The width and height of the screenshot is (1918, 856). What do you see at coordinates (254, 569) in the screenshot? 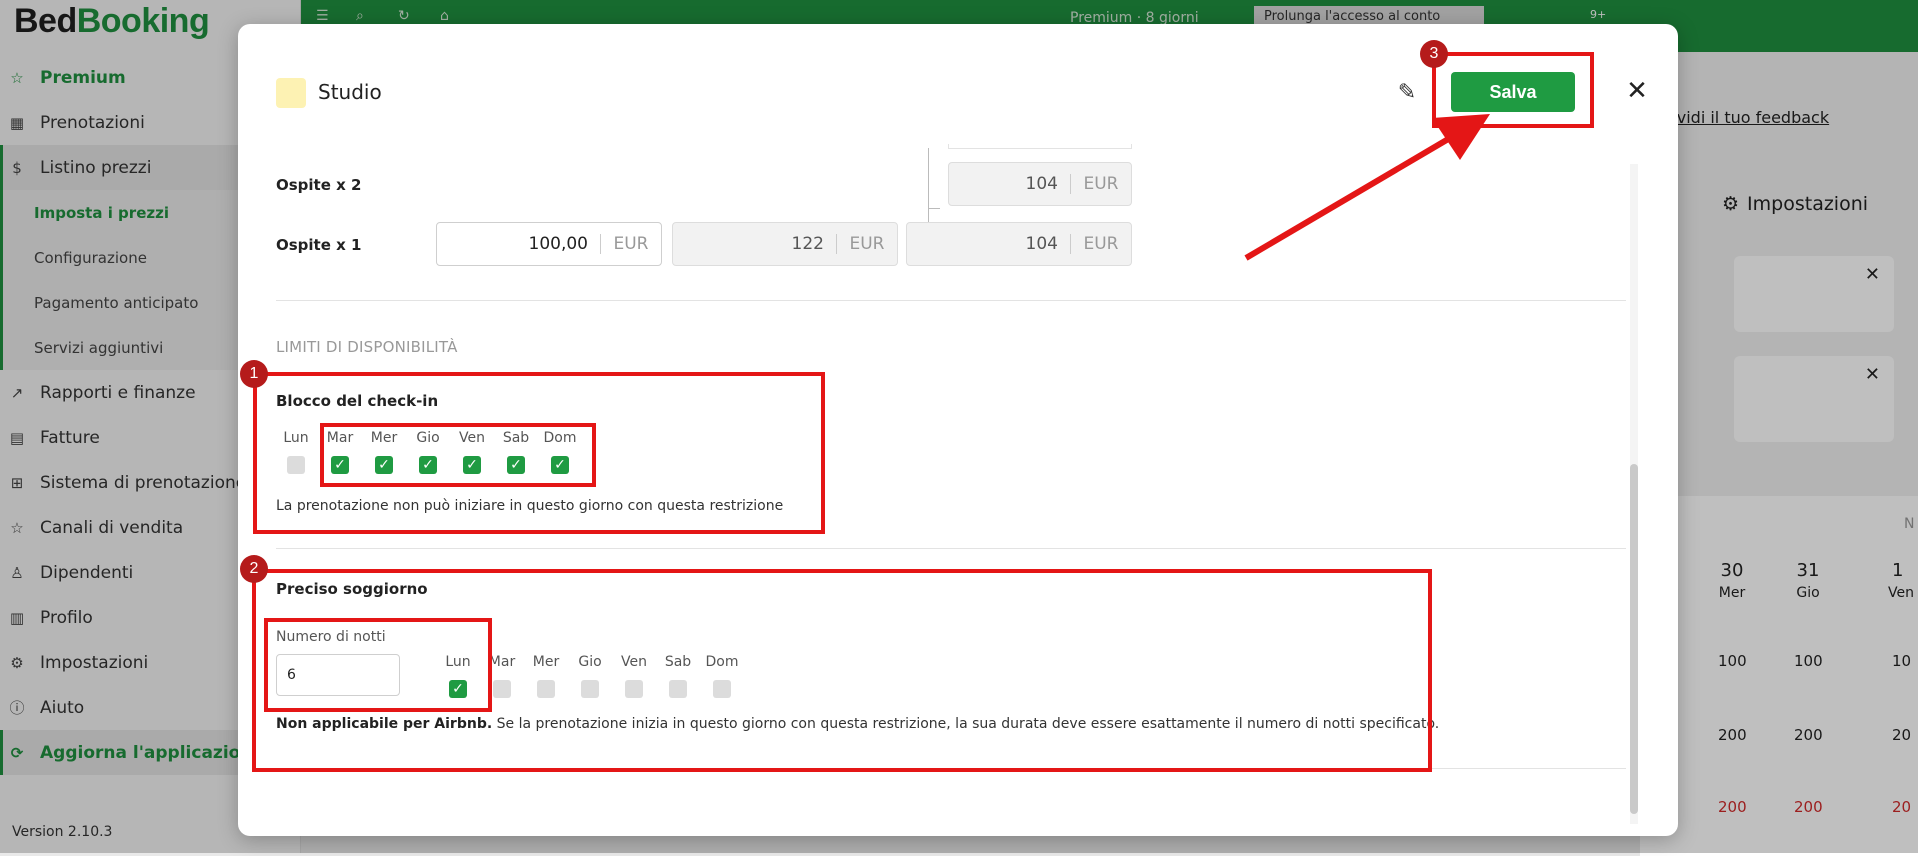
I see `annotation-badge: 2` at bounding box center [254, 569].